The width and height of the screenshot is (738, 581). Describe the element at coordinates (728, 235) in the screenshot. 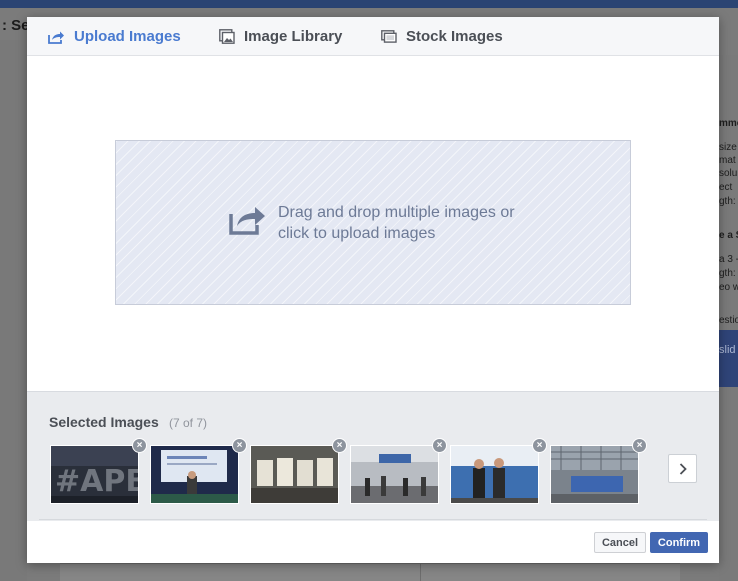

I see `background-text: e a S` at that location.